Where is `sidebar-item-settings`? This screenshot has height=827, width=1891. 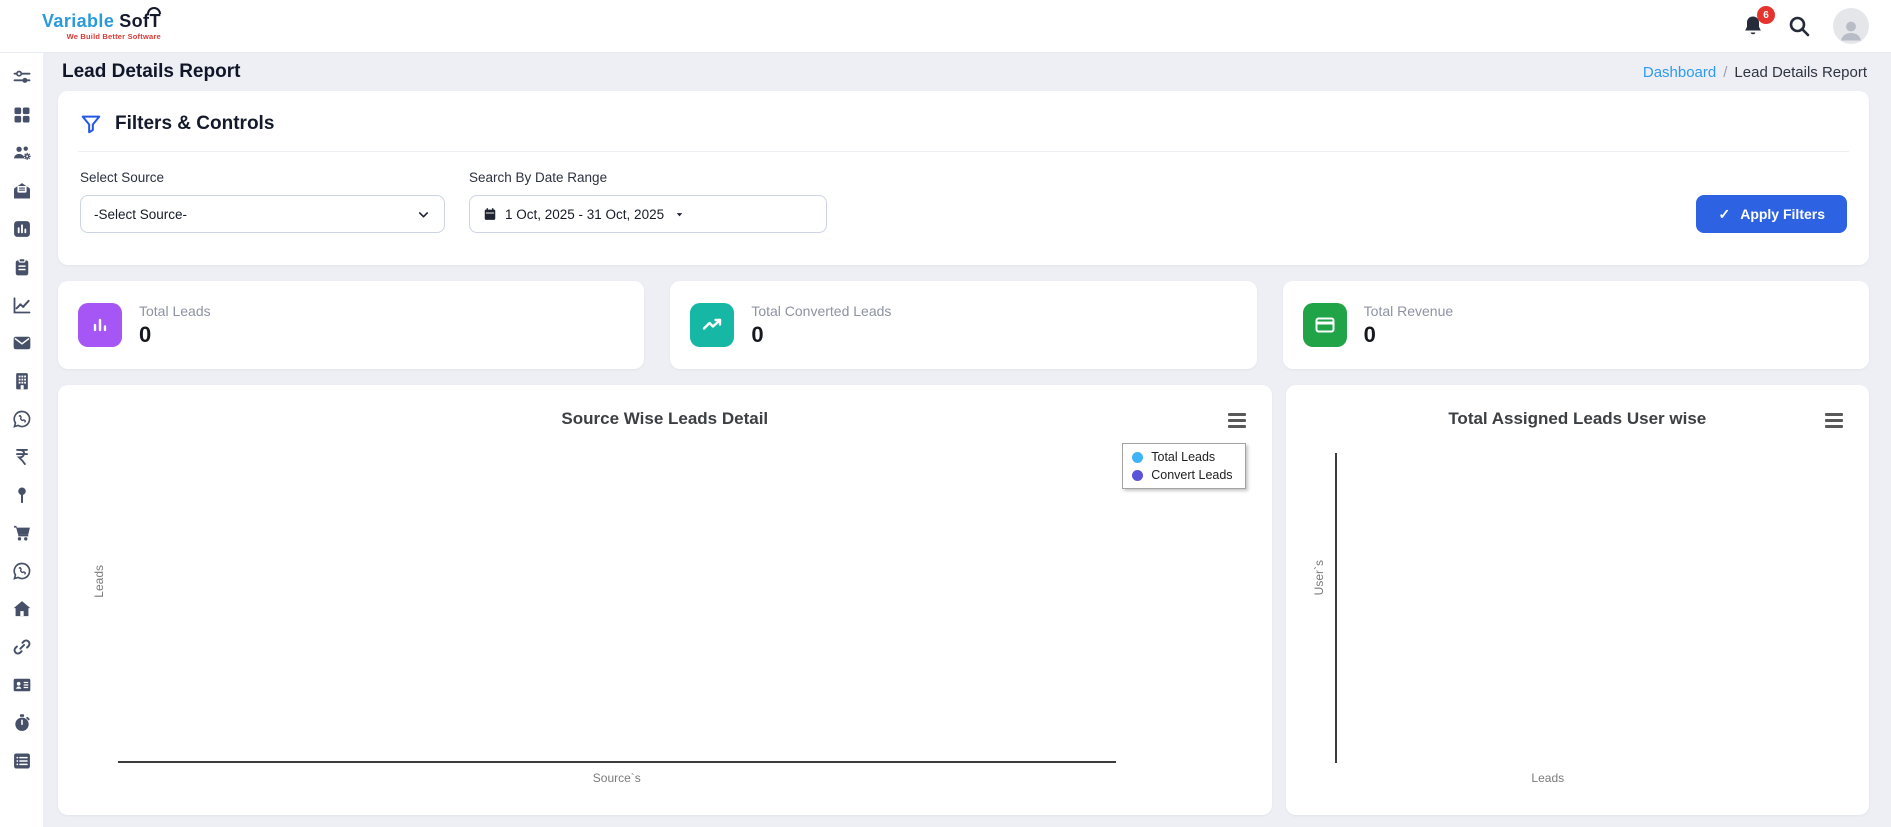 sidebar-item-settings is located at coordinates (21, 77).